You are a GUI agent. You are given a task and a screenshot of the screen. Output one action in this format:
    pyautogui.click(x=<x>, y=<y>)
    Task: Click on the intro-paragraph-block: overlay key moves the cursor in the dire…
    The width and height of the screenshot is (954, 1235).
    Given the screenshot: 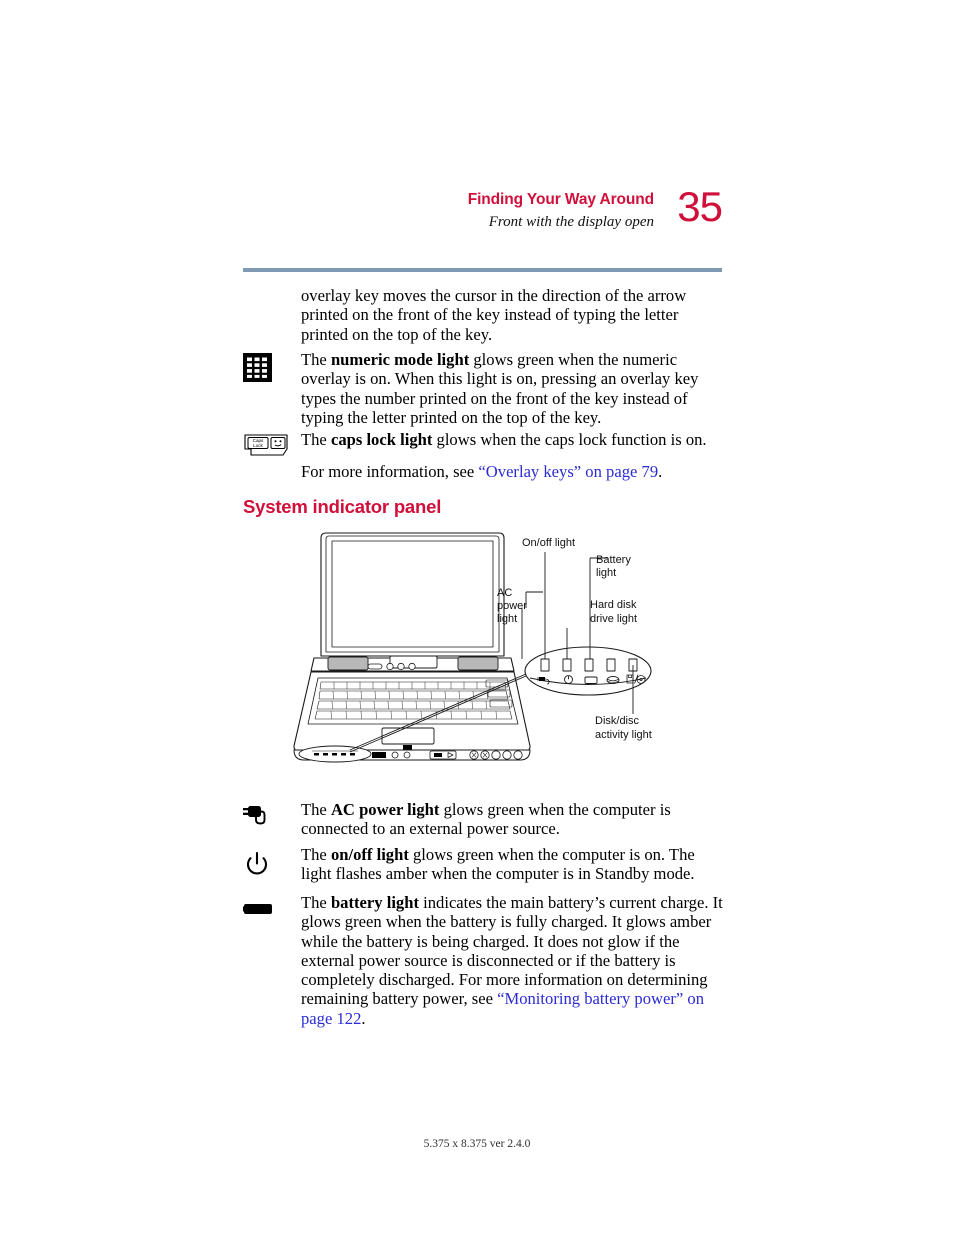 What is the action you would take?
    pyautogui.click(x=483, y=315)
    